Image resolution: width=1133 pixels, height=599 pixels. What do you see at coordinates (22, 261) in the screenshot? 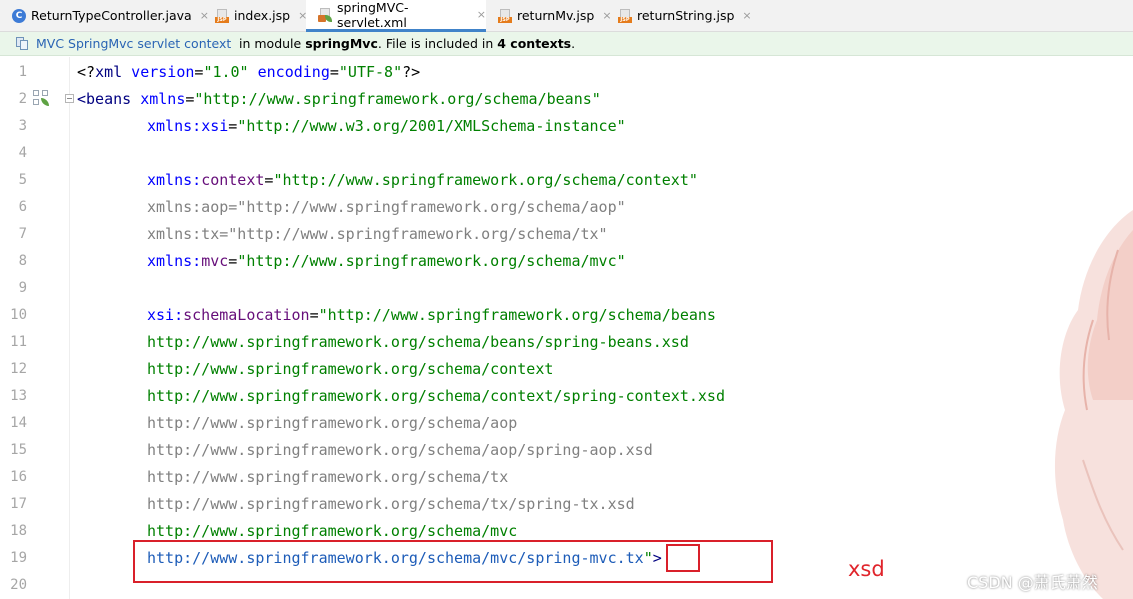
I see `line-number: 8` at bounding box center [22, 261].